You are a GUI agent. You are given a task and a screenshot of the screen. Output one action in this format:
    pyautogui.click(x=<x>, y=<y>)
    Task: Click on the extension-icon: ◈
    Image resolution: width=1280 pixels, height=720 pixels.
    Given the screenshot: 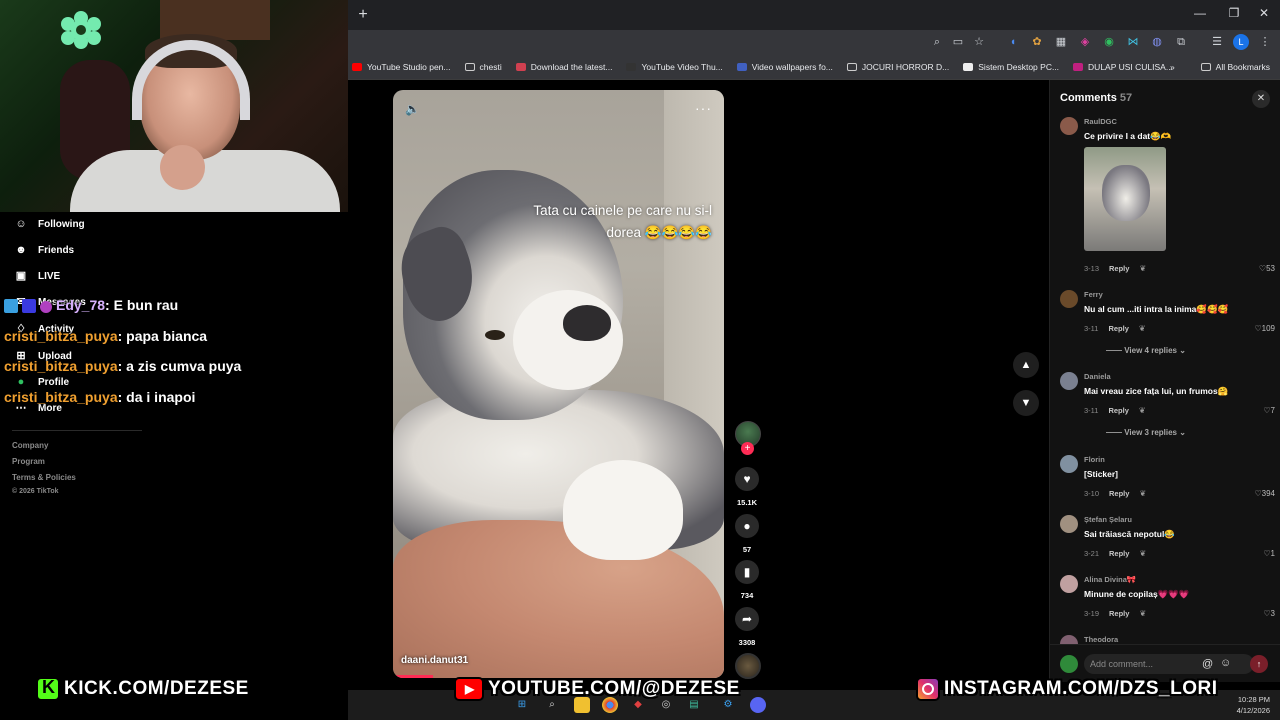 What is the action you would take?
    pyautogui.click(x=1085, y=42)
    